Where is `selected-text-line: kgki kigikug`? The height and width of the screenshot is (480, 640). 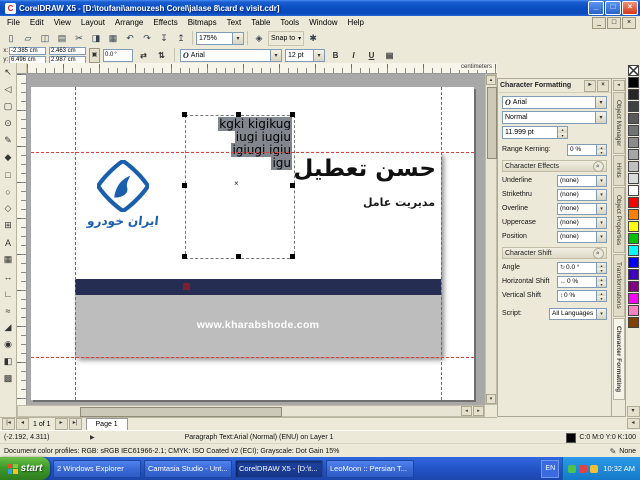 selected-text-line: kgki kigikug is located at coordinates (255, 124).